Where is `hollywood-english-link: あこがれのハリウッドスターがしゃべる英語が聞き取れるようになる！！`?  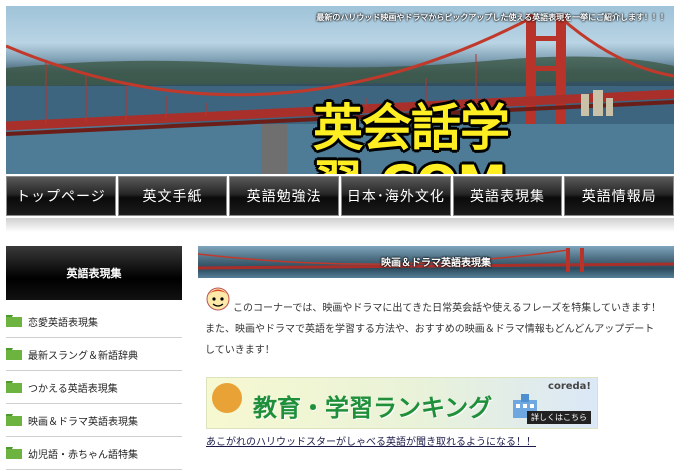 hollywood-english-link: あこがれのハリウッドスターがしゃべる英語が聞き取れるようになる！！ is located at coordinates (371, 440).